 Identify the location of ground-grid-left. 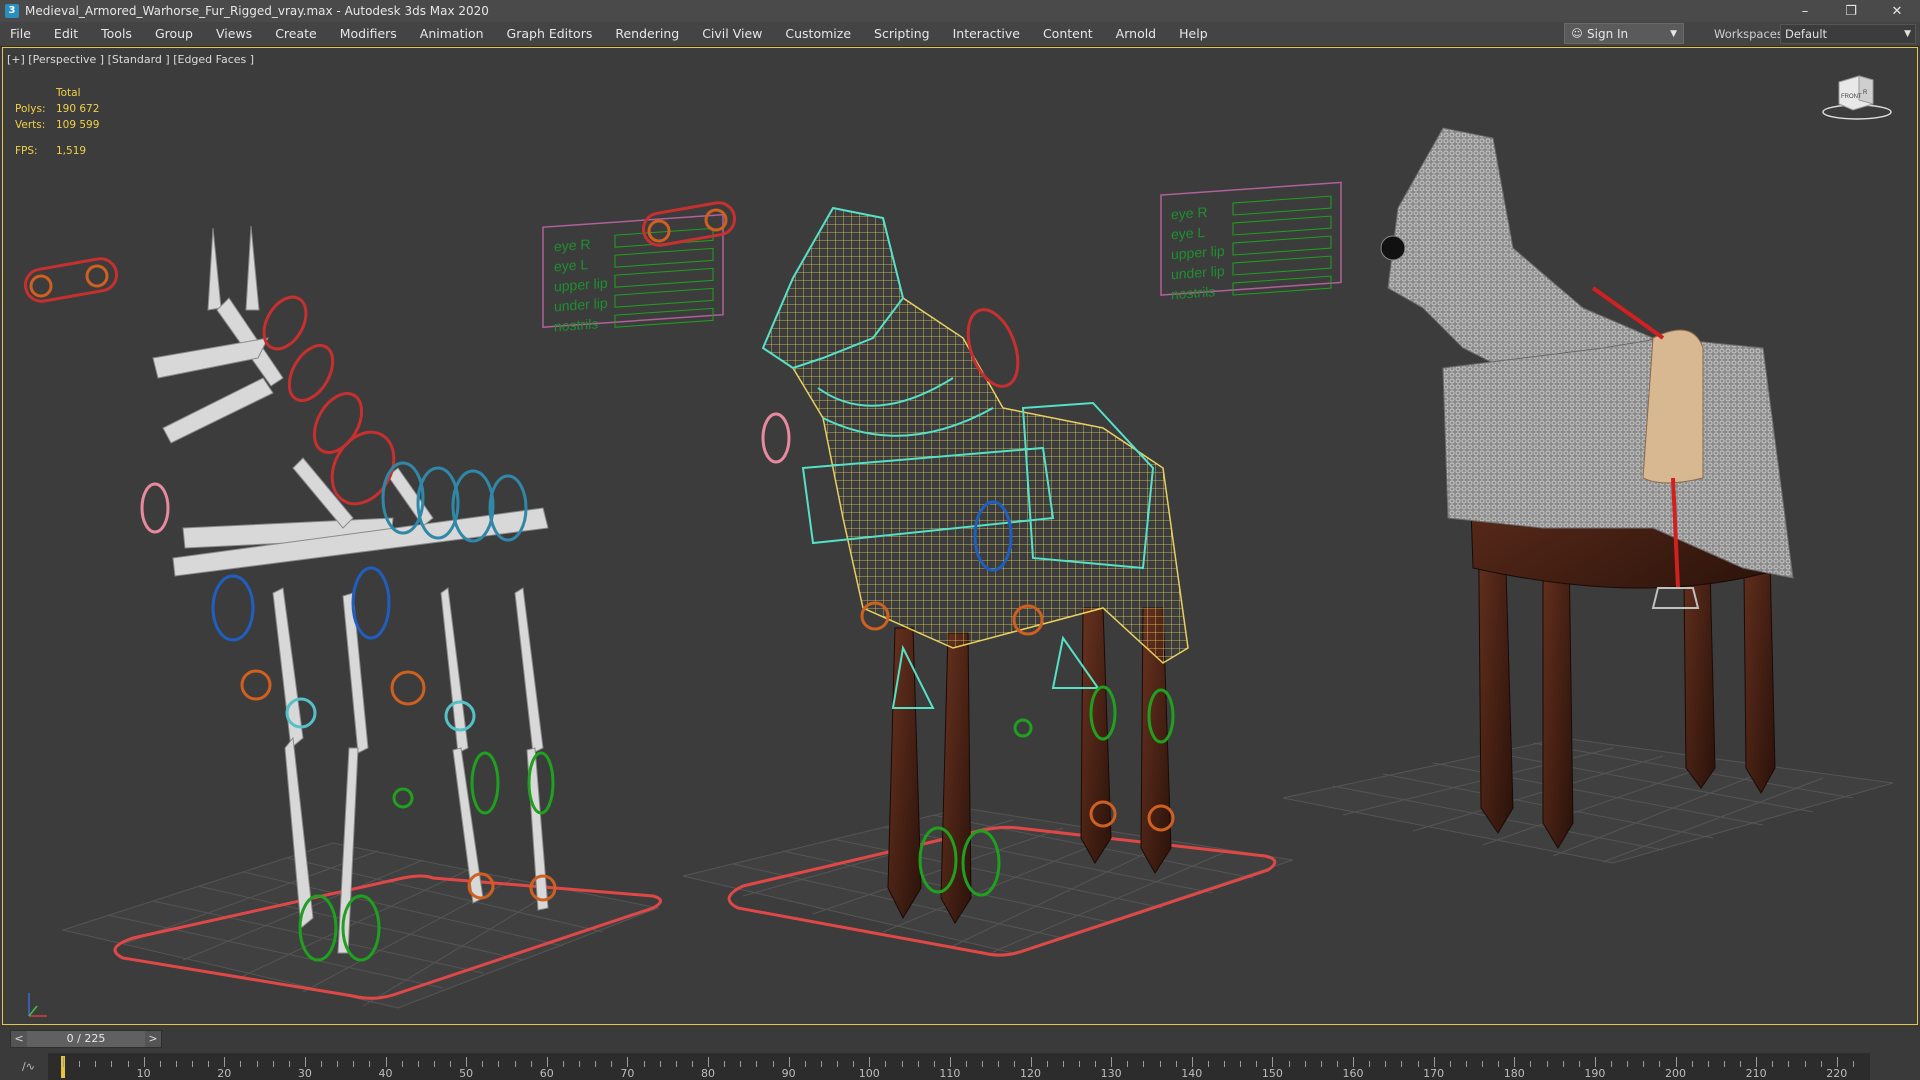
(360, 925).